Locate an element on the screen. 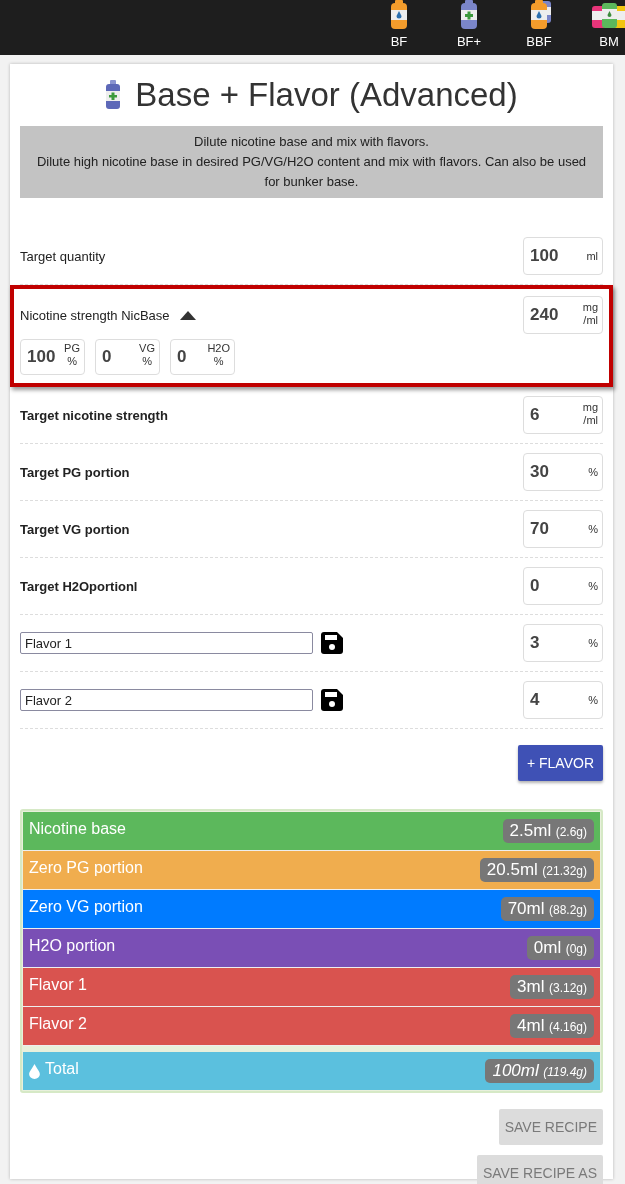  bottles-icon is located at coordinates (607, 15).